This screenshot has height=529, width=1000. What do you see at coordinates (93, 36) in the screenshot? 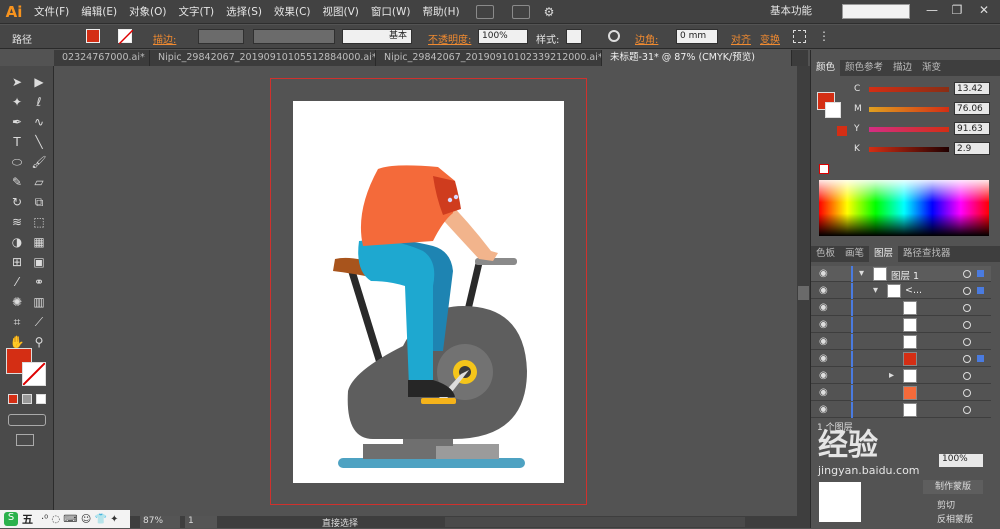
I see `fill-swatch` at bounding box center [93, 36].